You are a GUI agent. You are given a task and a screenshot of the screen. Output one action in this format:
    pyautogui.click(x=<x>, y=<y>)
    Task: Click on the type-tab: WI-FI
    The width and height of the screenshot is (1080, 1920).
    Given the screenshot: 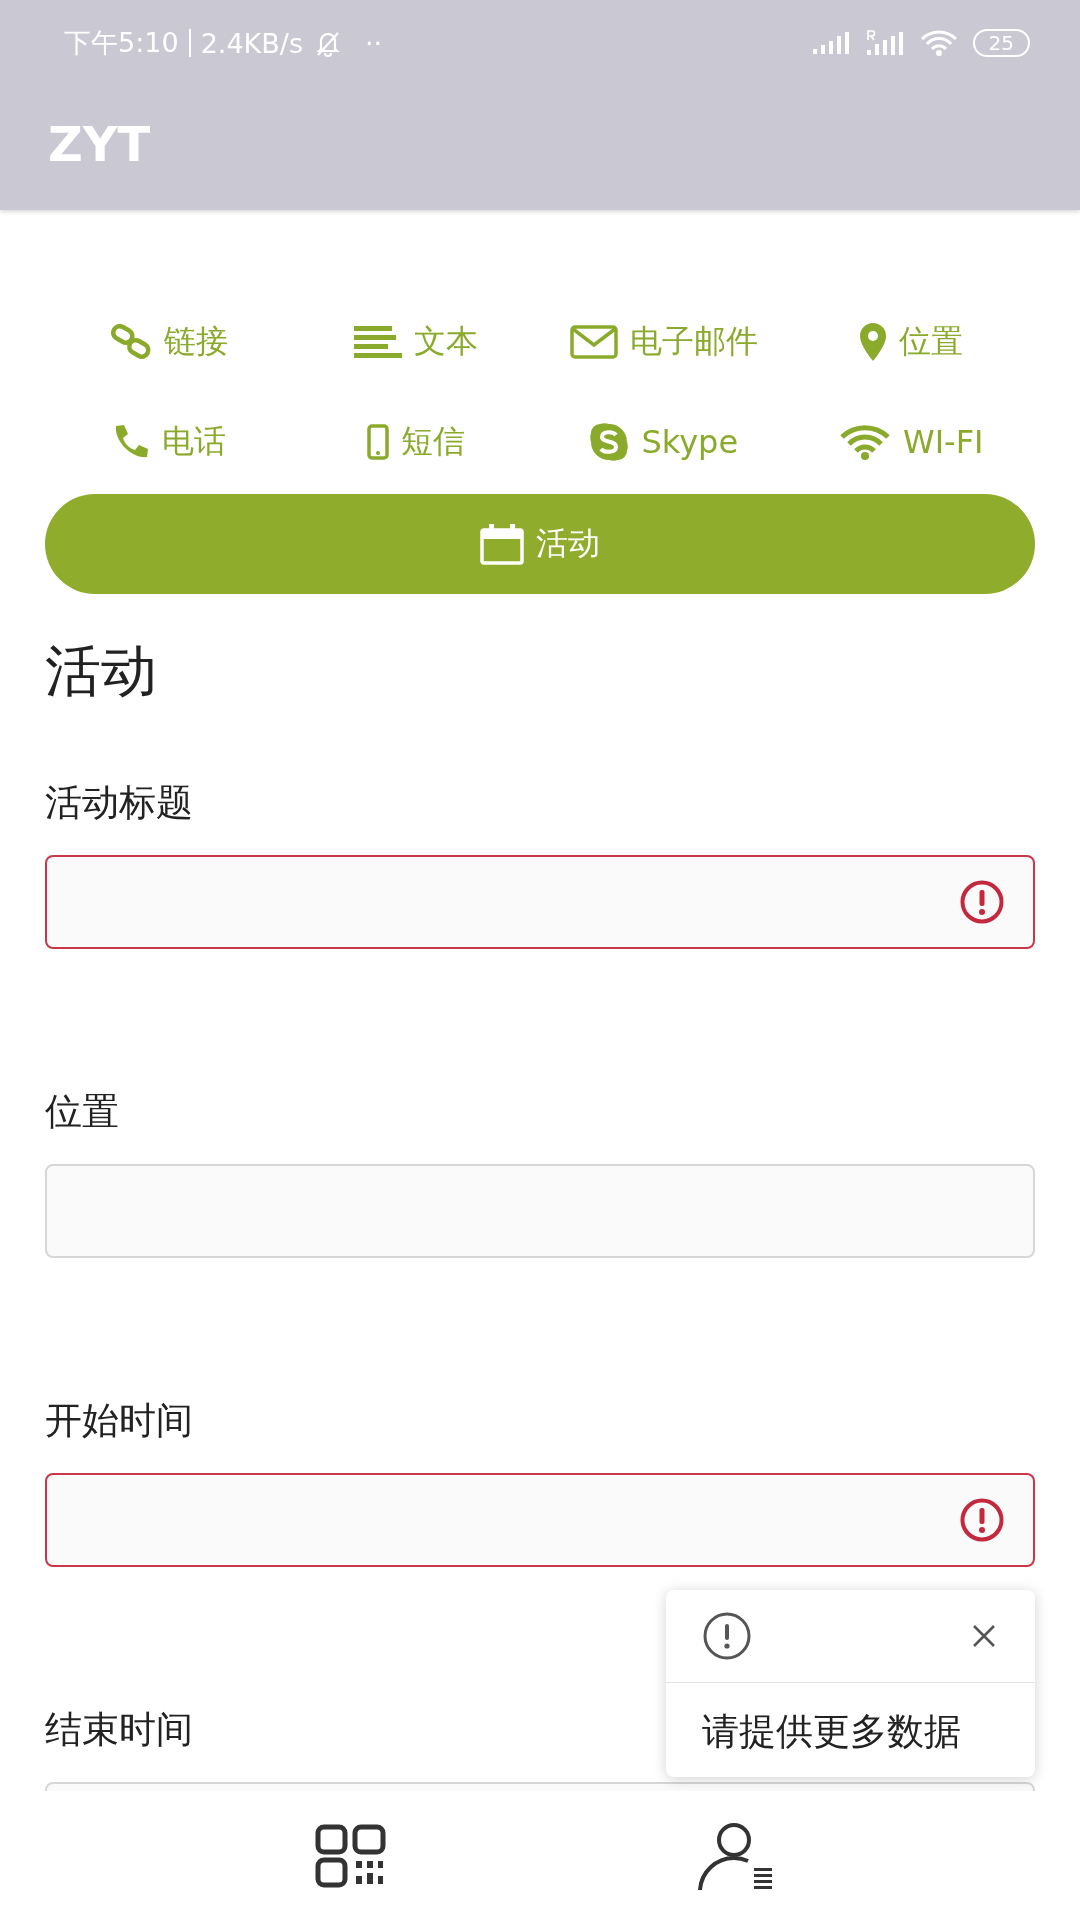 What is the action you would take?
    pyautogui.click(x=911, y=442)
    